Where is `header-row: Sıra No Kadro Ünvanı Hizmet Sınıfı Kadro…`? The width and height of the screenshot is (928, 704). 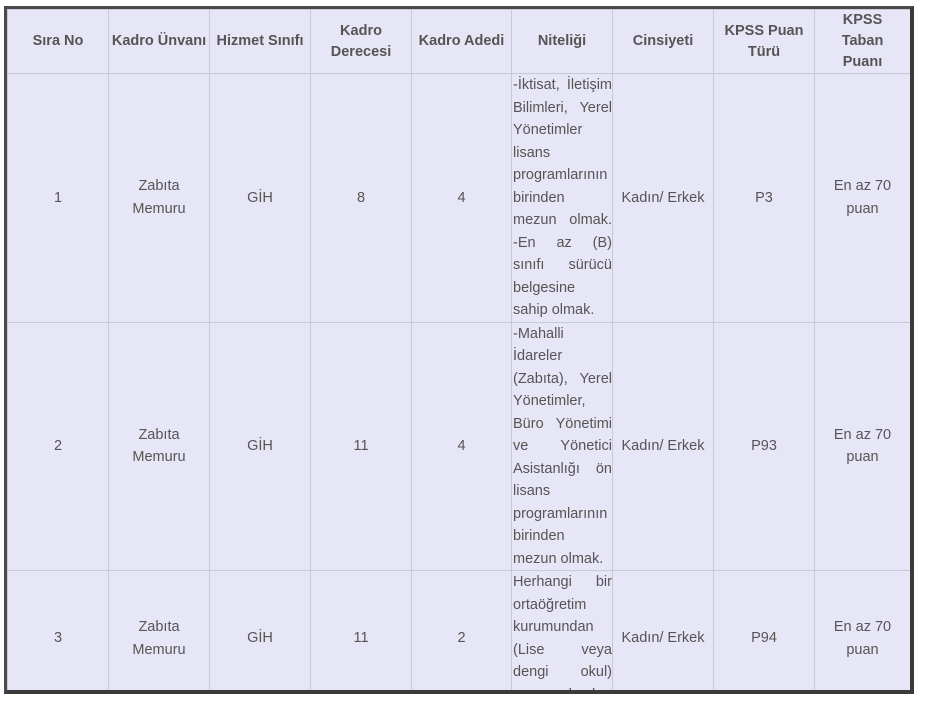 header-row: Sıra No Kadro Ünvanı Hizmet Sınıfı Kadro… is located at coordinates (458, 41).